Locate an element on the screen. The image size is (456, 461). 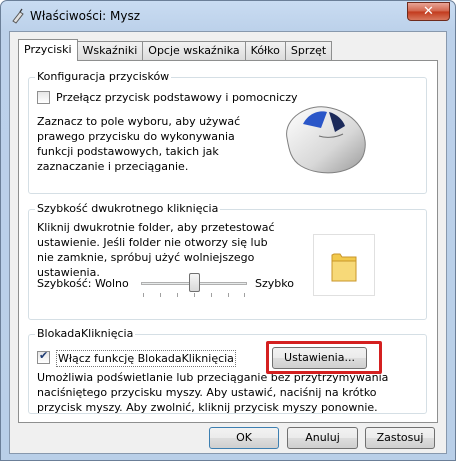
window-title: Właściwości: Mysz is located at coordinates (85, 16).